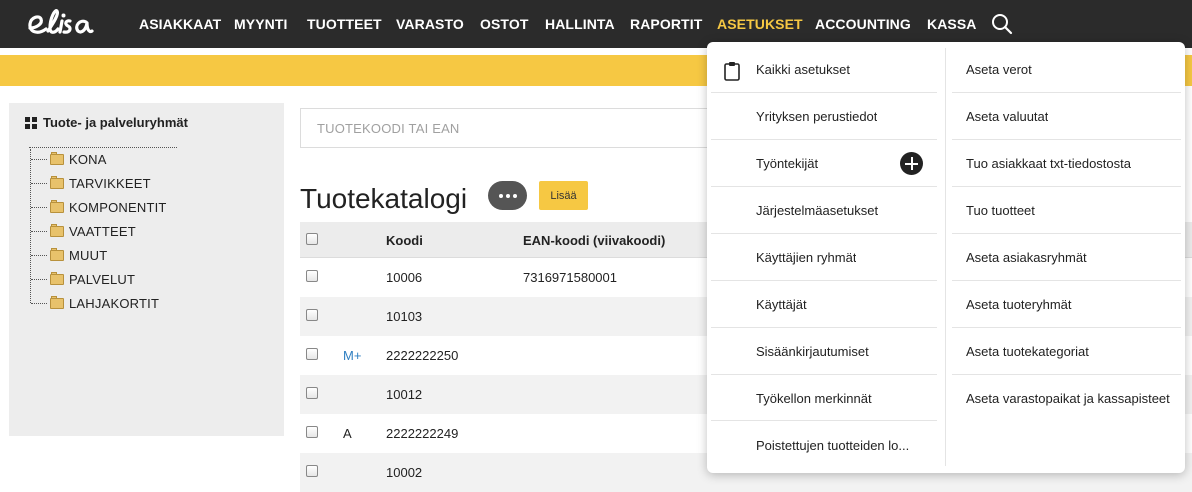  I want to click on clipboard-icon, so click(732, 71).